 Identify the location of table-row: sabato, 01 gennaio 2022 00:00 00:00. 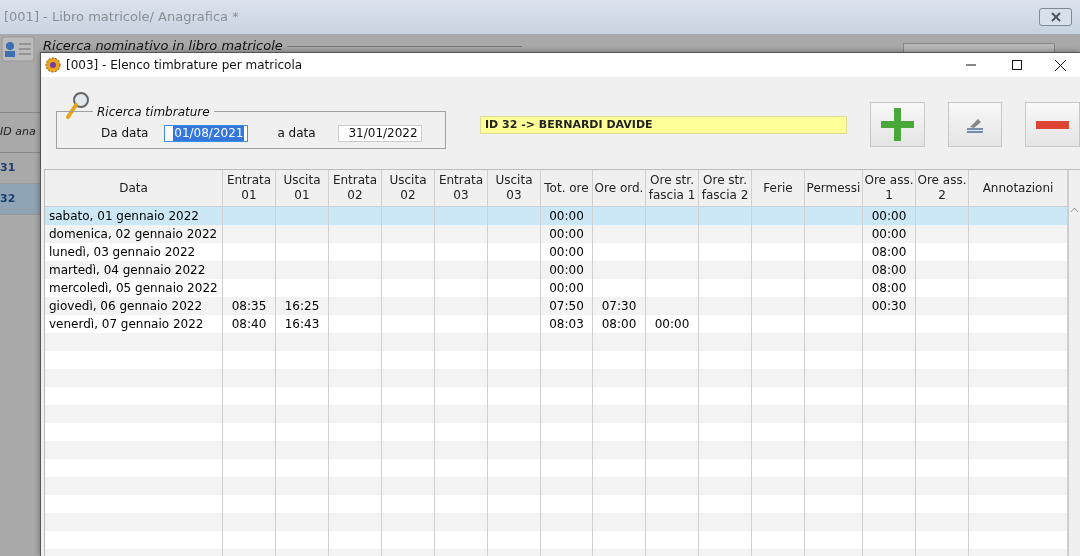
(556, 216).